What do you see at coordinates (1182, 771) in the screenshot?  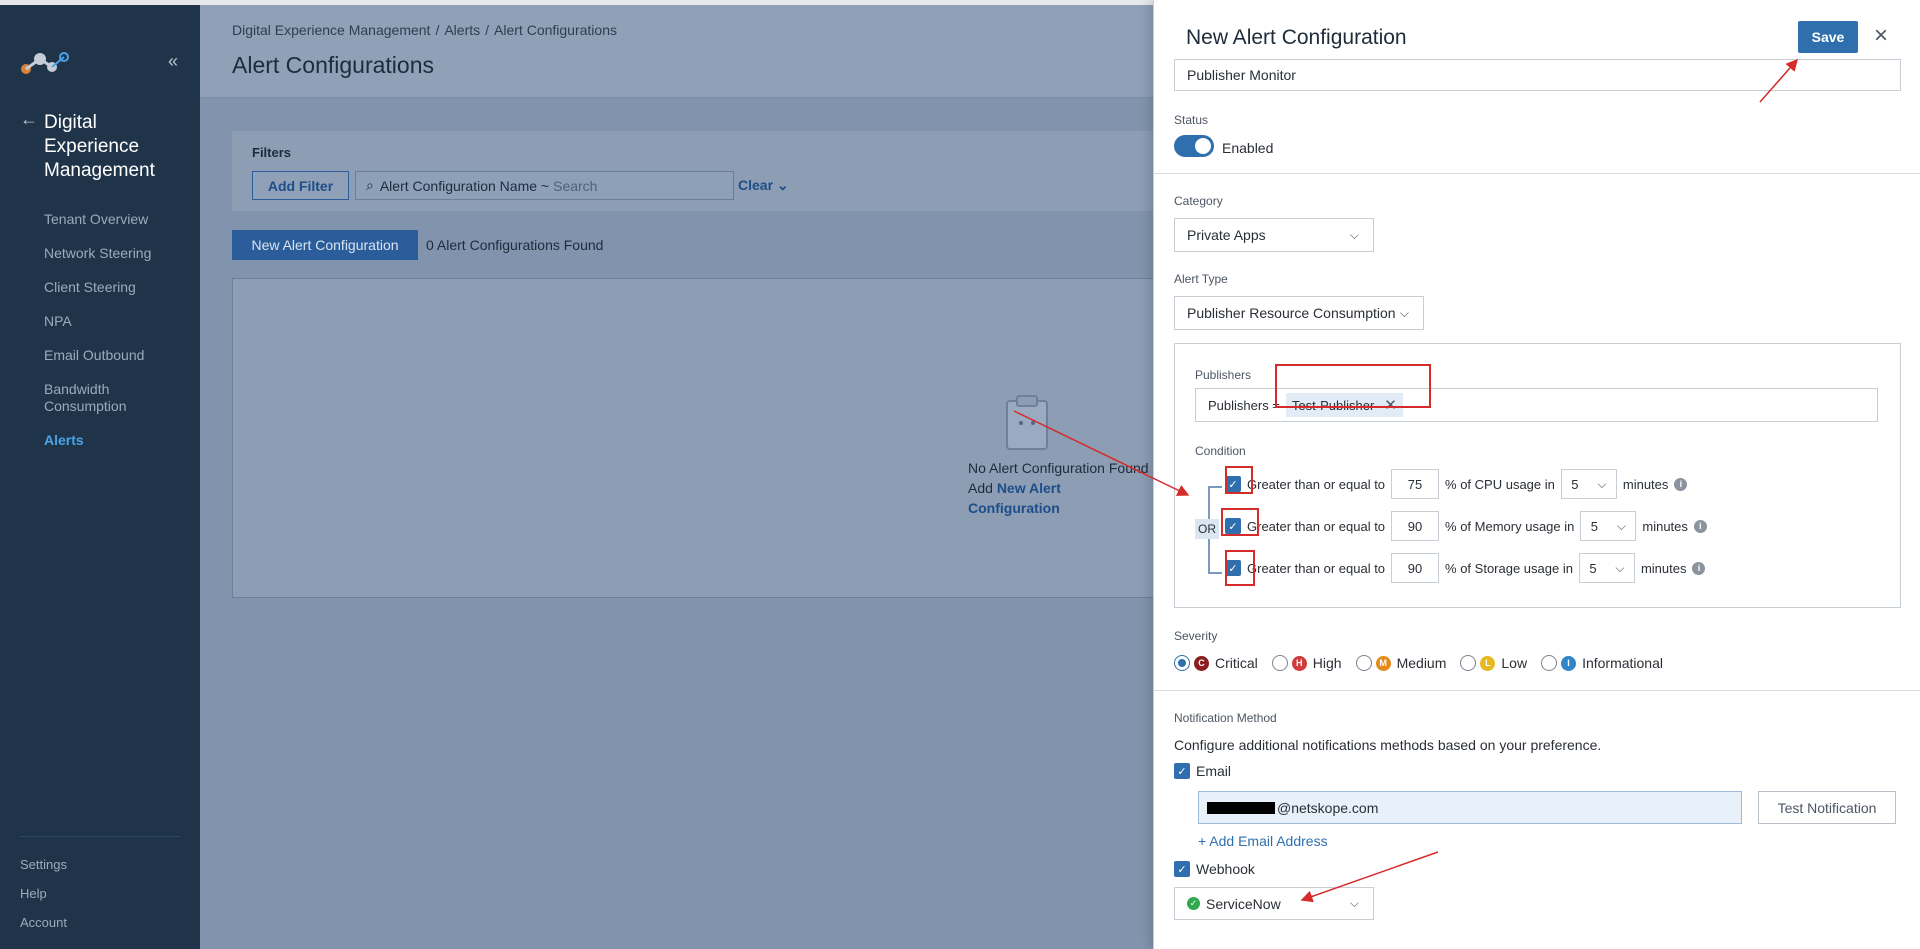 I see `email-checkbox: ✓` at bounding box center [1182, 771].